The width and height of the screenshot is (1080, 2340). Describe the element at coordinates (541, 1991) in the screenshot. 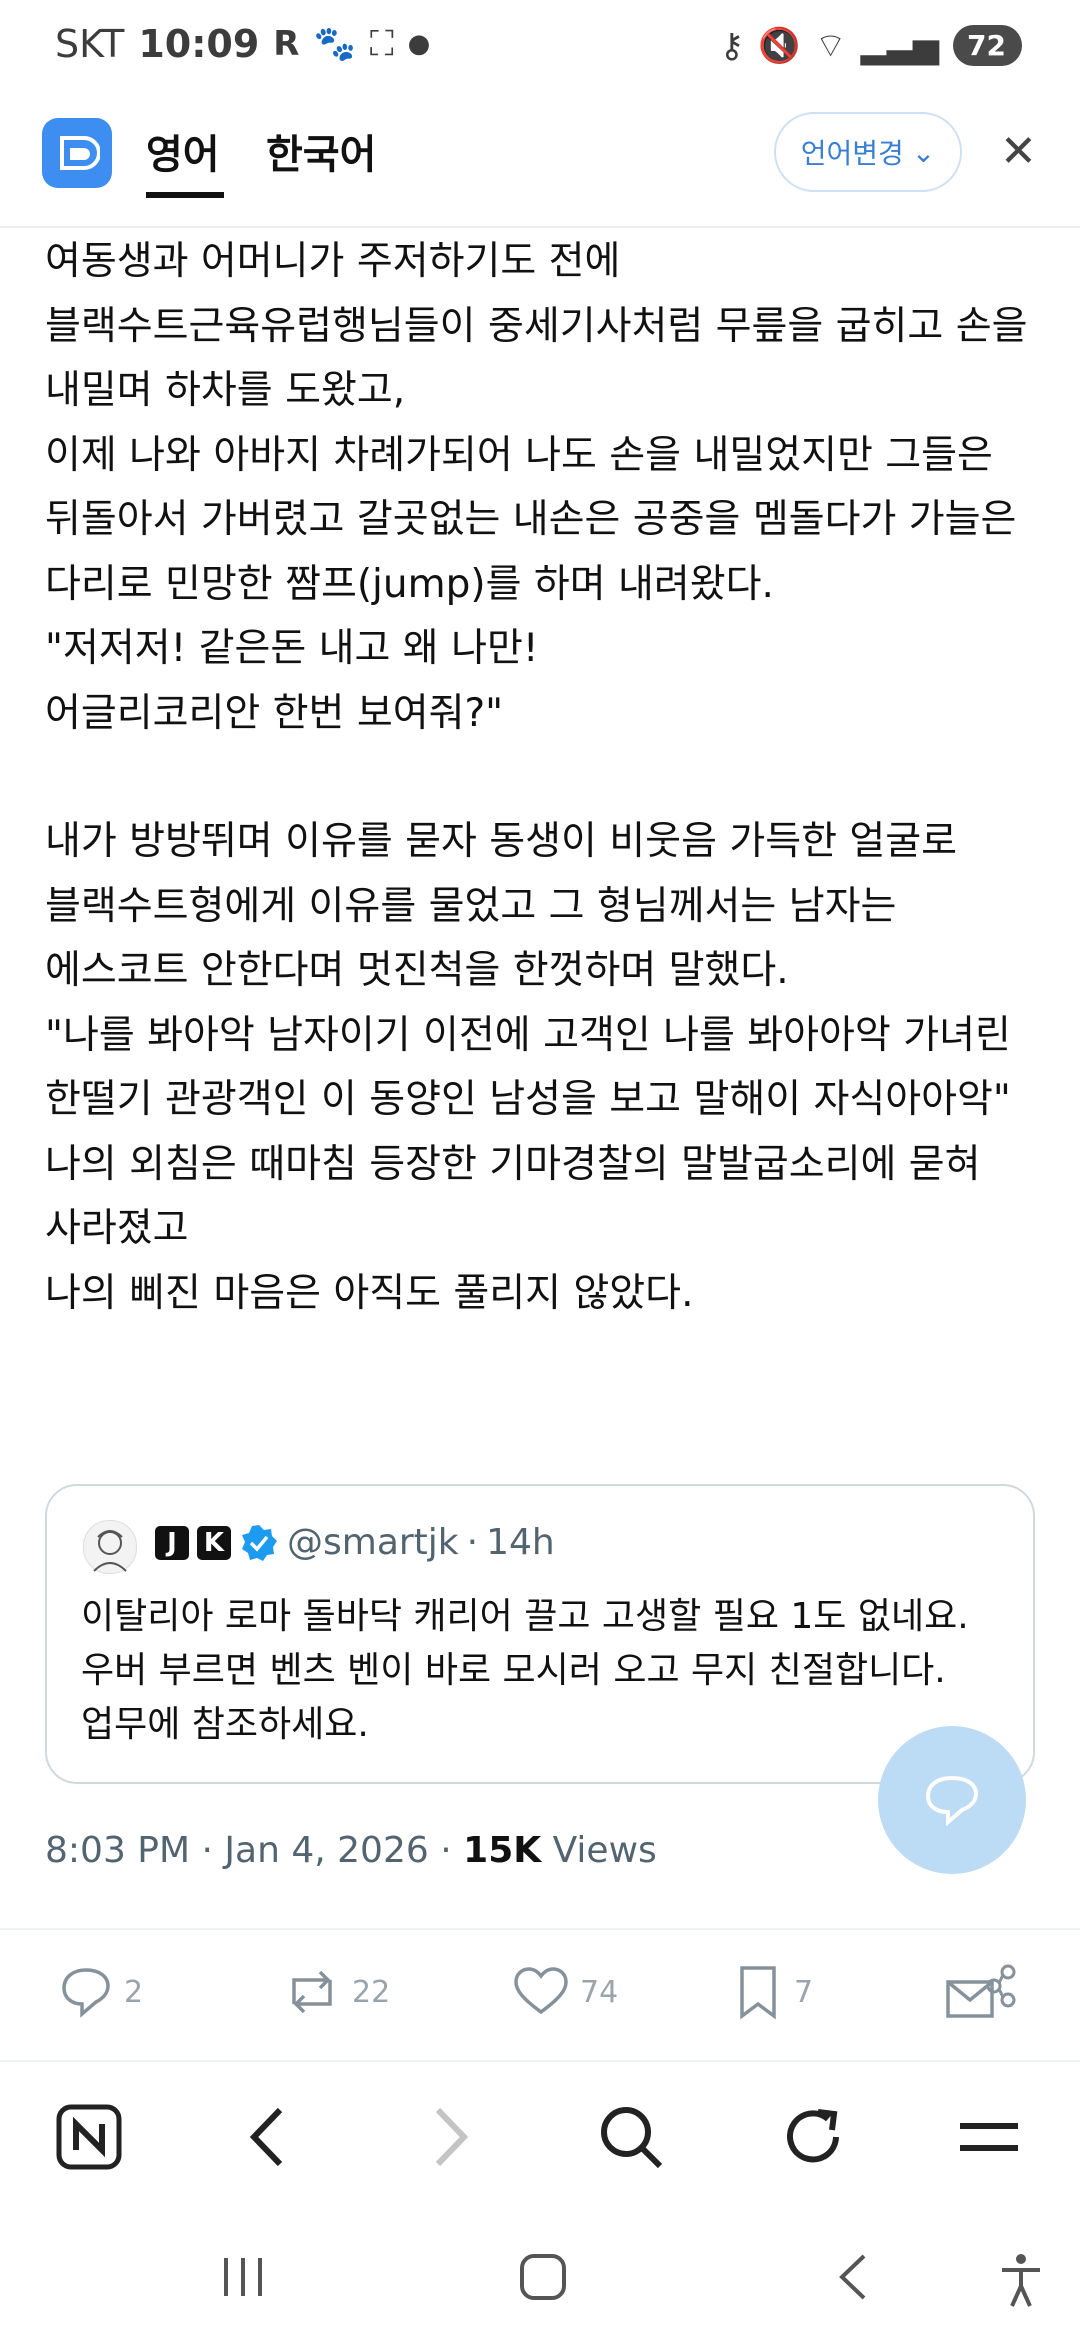

I see `heart-icon` at that location.